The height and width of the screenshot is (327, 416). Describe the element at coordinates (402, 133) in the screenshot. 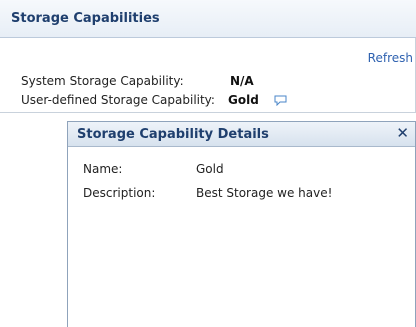

I see `close-icon: ✕` at that location.